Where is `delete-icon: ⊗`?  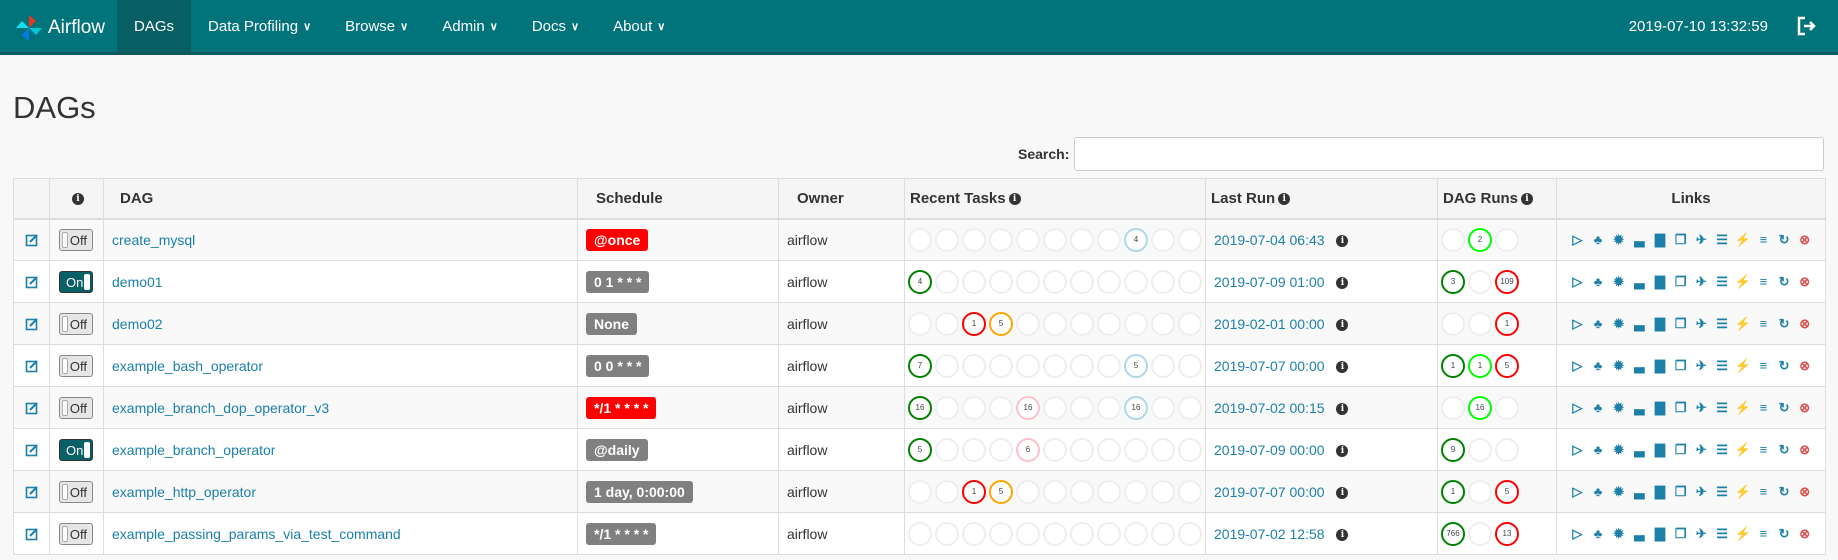
delete-icon: ⊗ is located at coordinates (1804, 282).